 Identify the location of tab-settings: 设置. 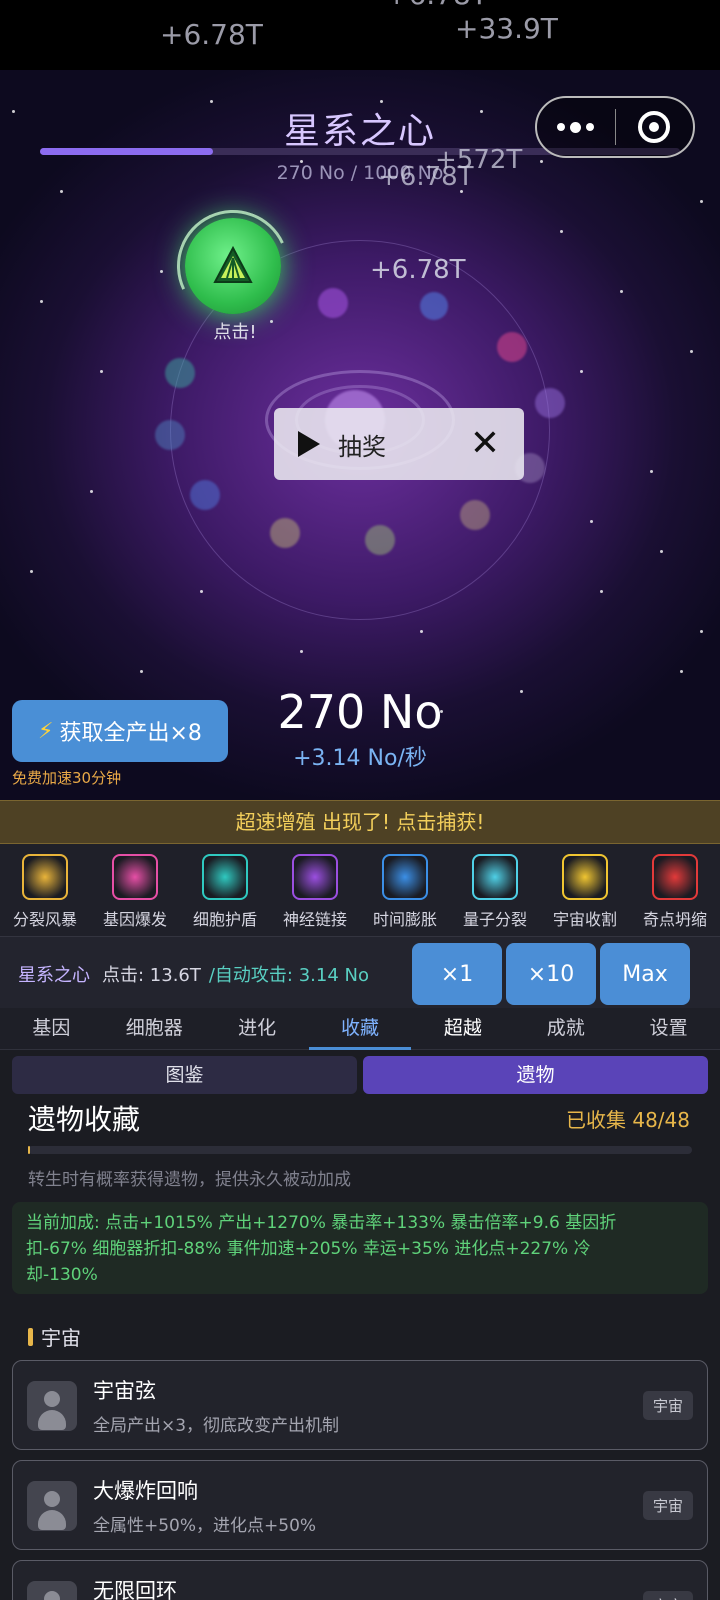
(668, 1028).